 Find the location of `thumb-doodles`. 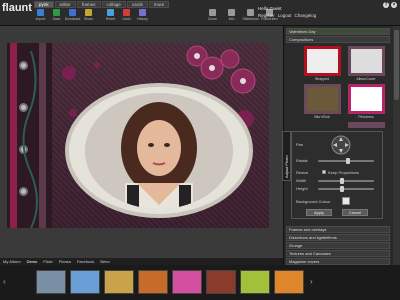

thumb-doodles is located at coordinates (366, 125).